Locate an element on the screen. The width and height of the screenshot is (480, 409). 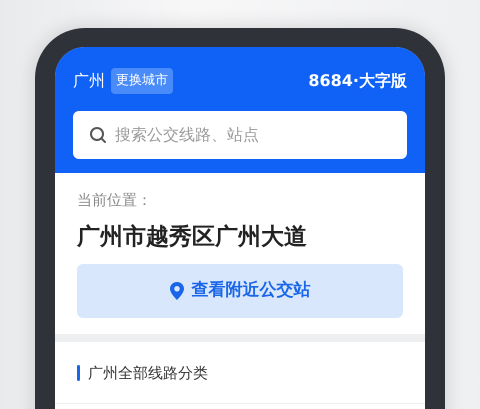
search-bar: 搜索公交线路、站点 is located at coordinates (240, 135).